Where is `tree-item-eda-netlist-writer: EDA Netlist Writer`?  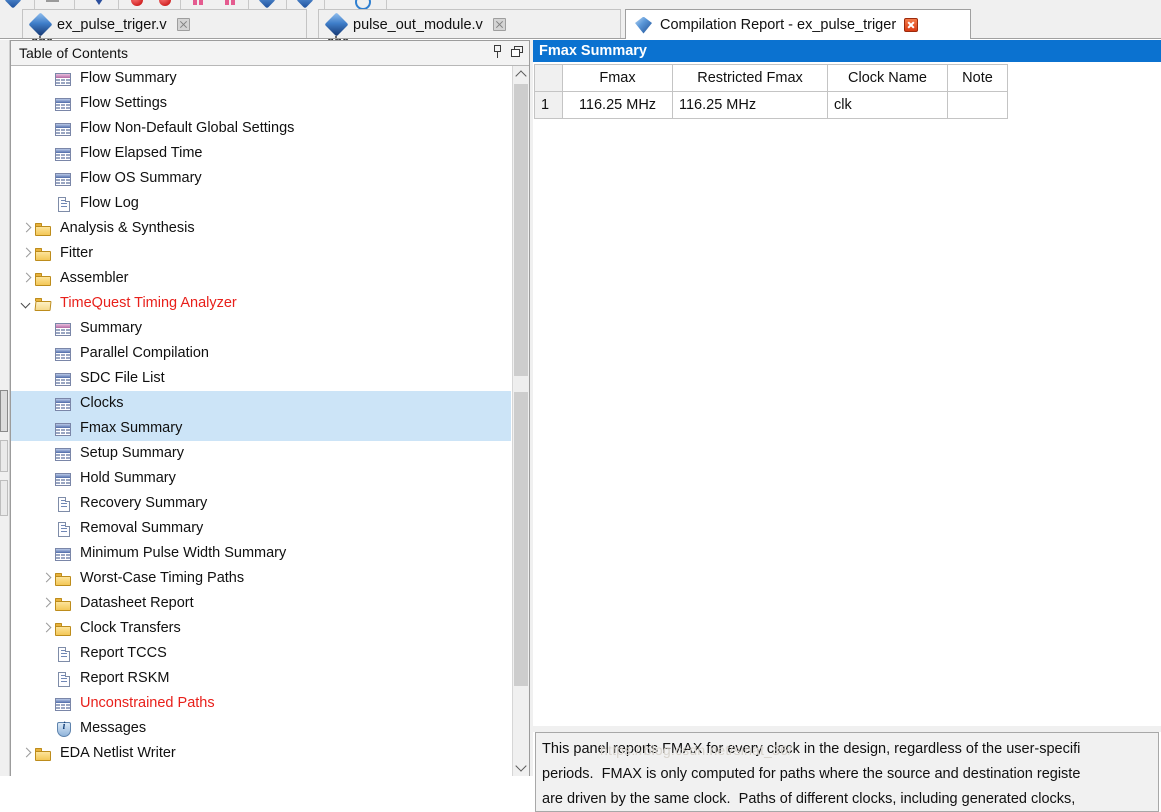 tree-item-eda-netlist-writer: EDA Netlist Writer is located at coordinates (261, 753).